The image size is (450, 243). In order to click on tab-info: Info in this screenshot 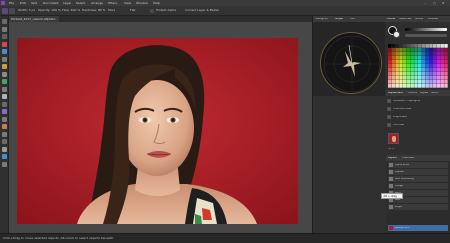, I will do `click(352, 19)`.